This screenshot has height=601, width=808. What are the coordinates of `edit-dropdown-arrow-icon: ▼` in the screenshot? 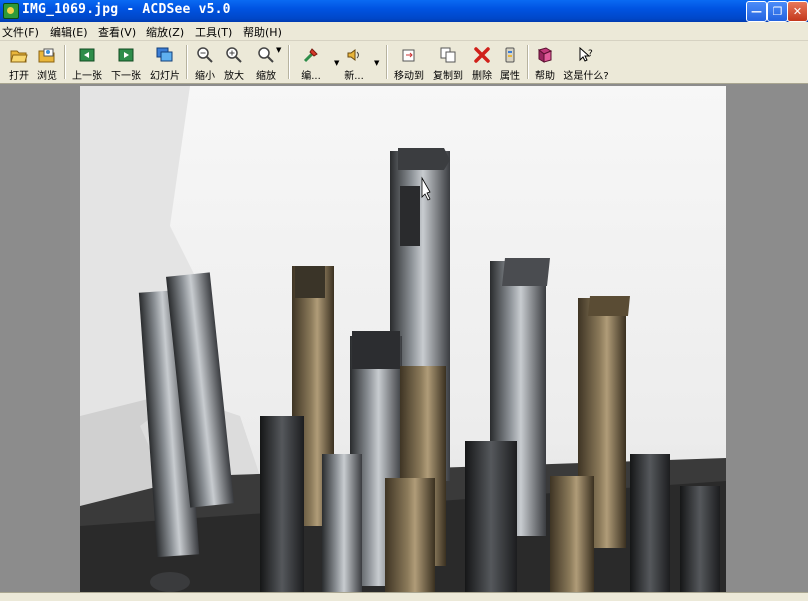 It's located at (336, 63).